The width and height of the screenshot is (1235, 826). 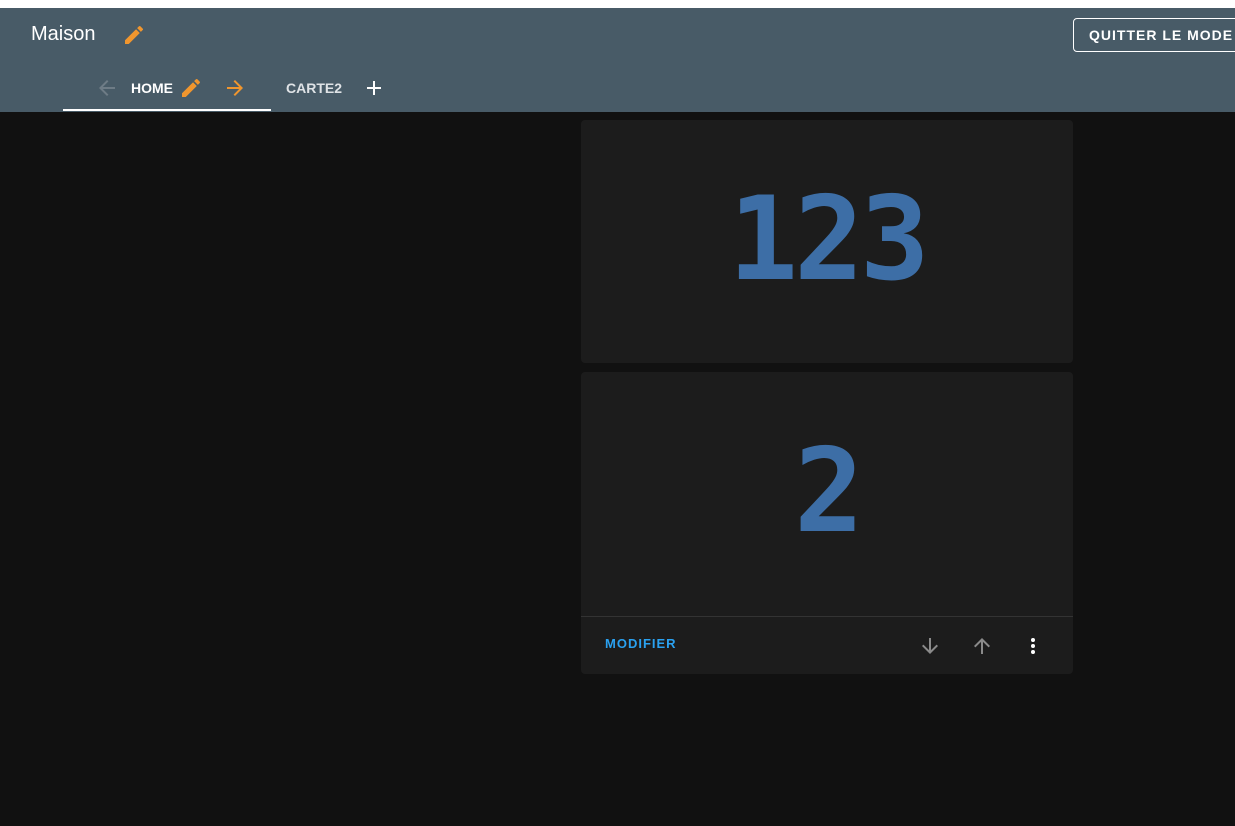 I want to click on tab-home-label: HOME, so click(x=152, y=88).